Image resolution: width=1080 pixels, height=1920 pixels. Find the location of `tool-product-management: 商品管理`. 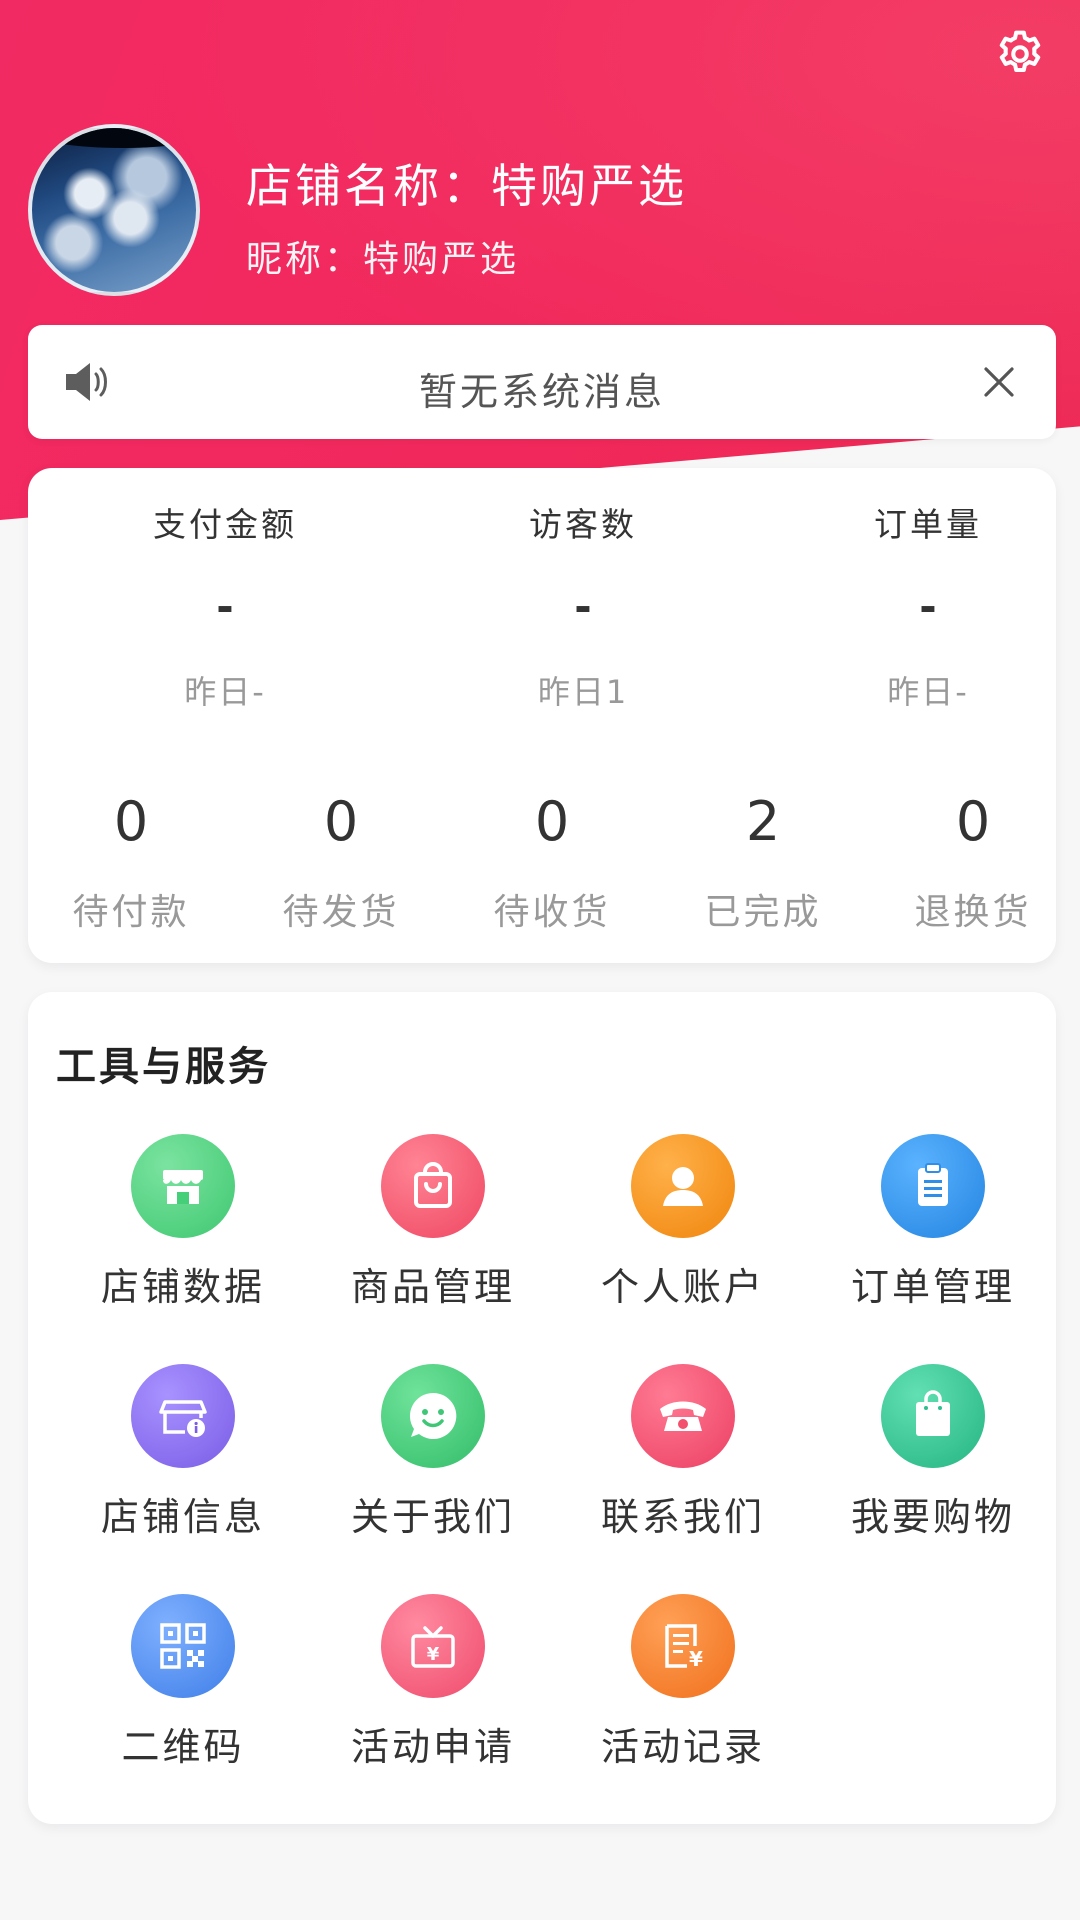

tool-product-management: 商品管理 is located at coordinates (433, 1234).